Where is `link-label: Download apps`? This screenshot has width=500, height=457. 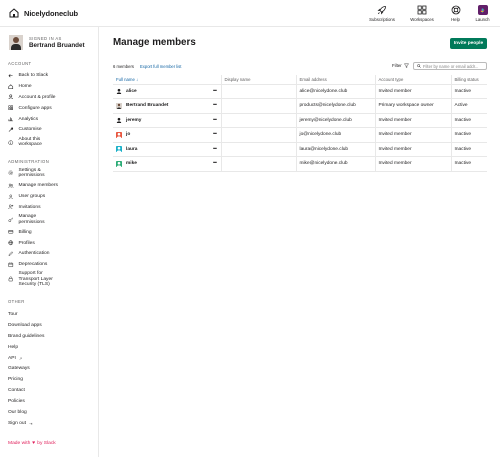
link-label: Download apps is located at coordinates (25, 325).